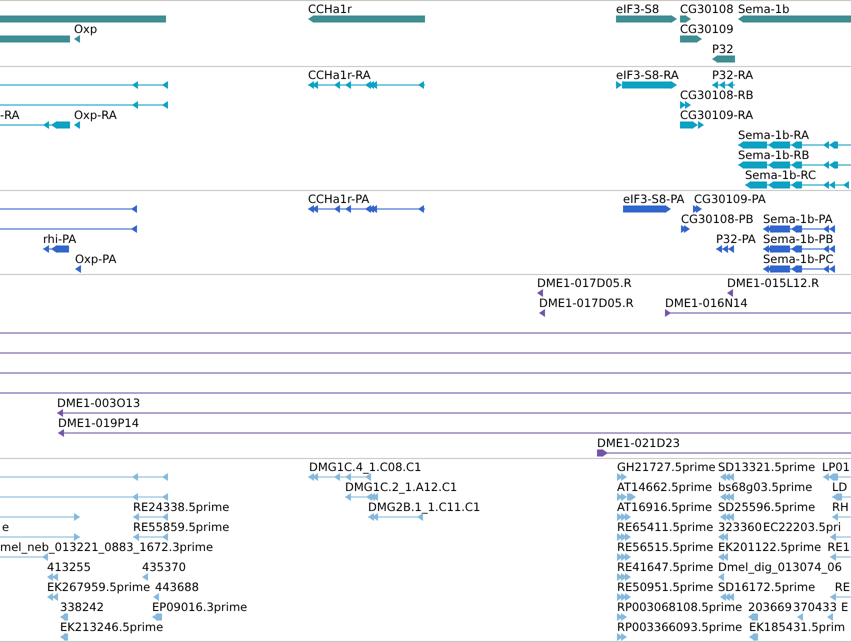 The height and width of the screenshot is (642, 851). Describe the element at coordinates (736, 239) in the screenshot. I see `feature-label: P32-PA` at that location.